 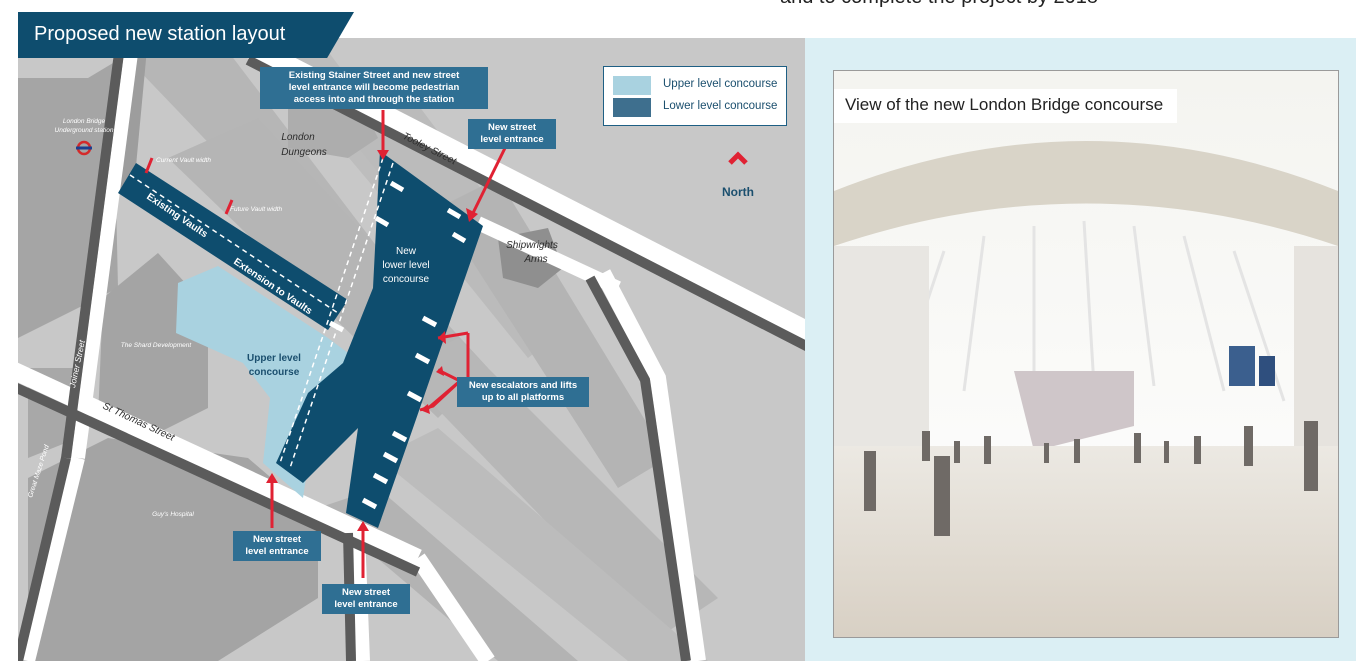 I want to click on shard-label: The Shard Development, so click(x=157, y=345).